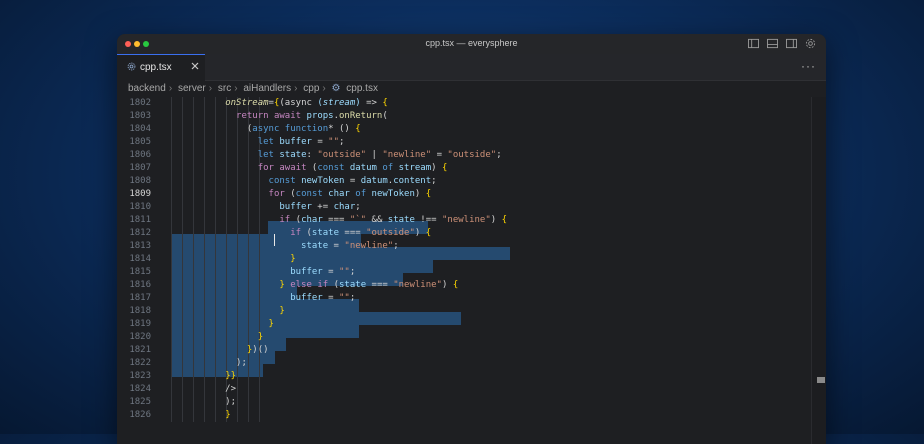  I want to click on line-number: 1824, so click(140, 389).